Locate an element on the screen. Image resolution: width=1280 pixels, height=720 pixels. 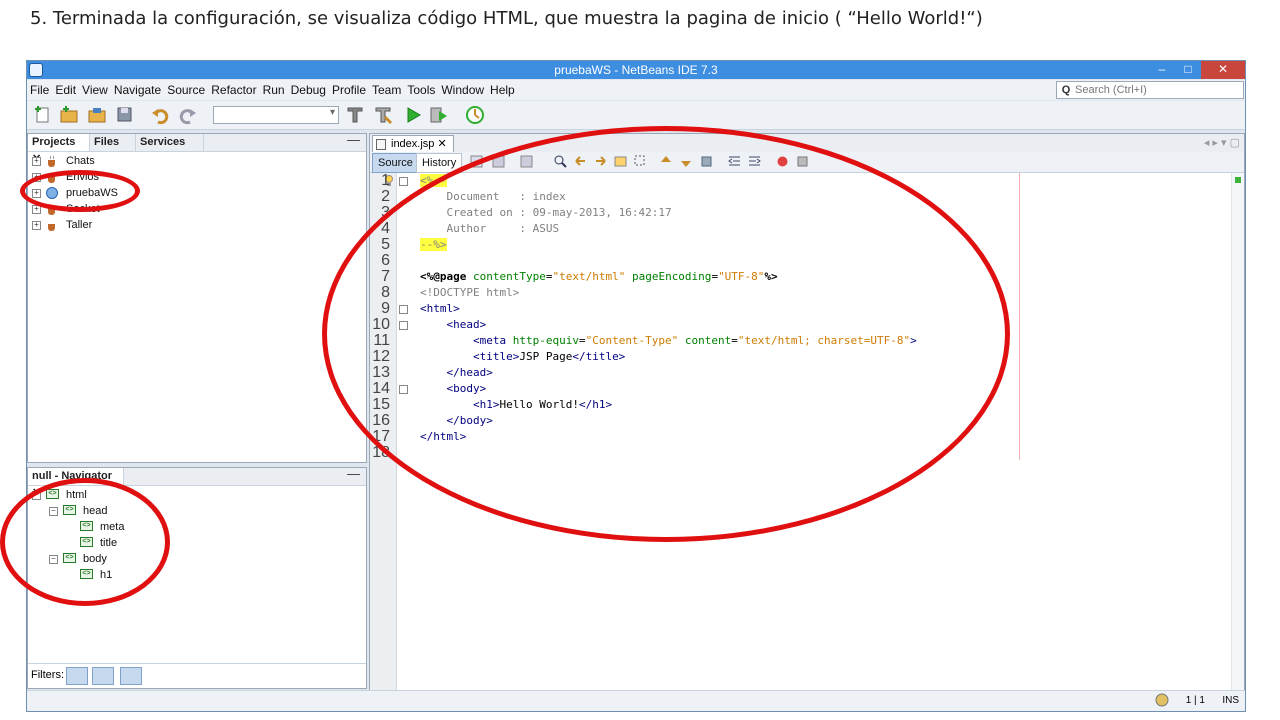
code-line: <body> is located at coordinates (453, 389).